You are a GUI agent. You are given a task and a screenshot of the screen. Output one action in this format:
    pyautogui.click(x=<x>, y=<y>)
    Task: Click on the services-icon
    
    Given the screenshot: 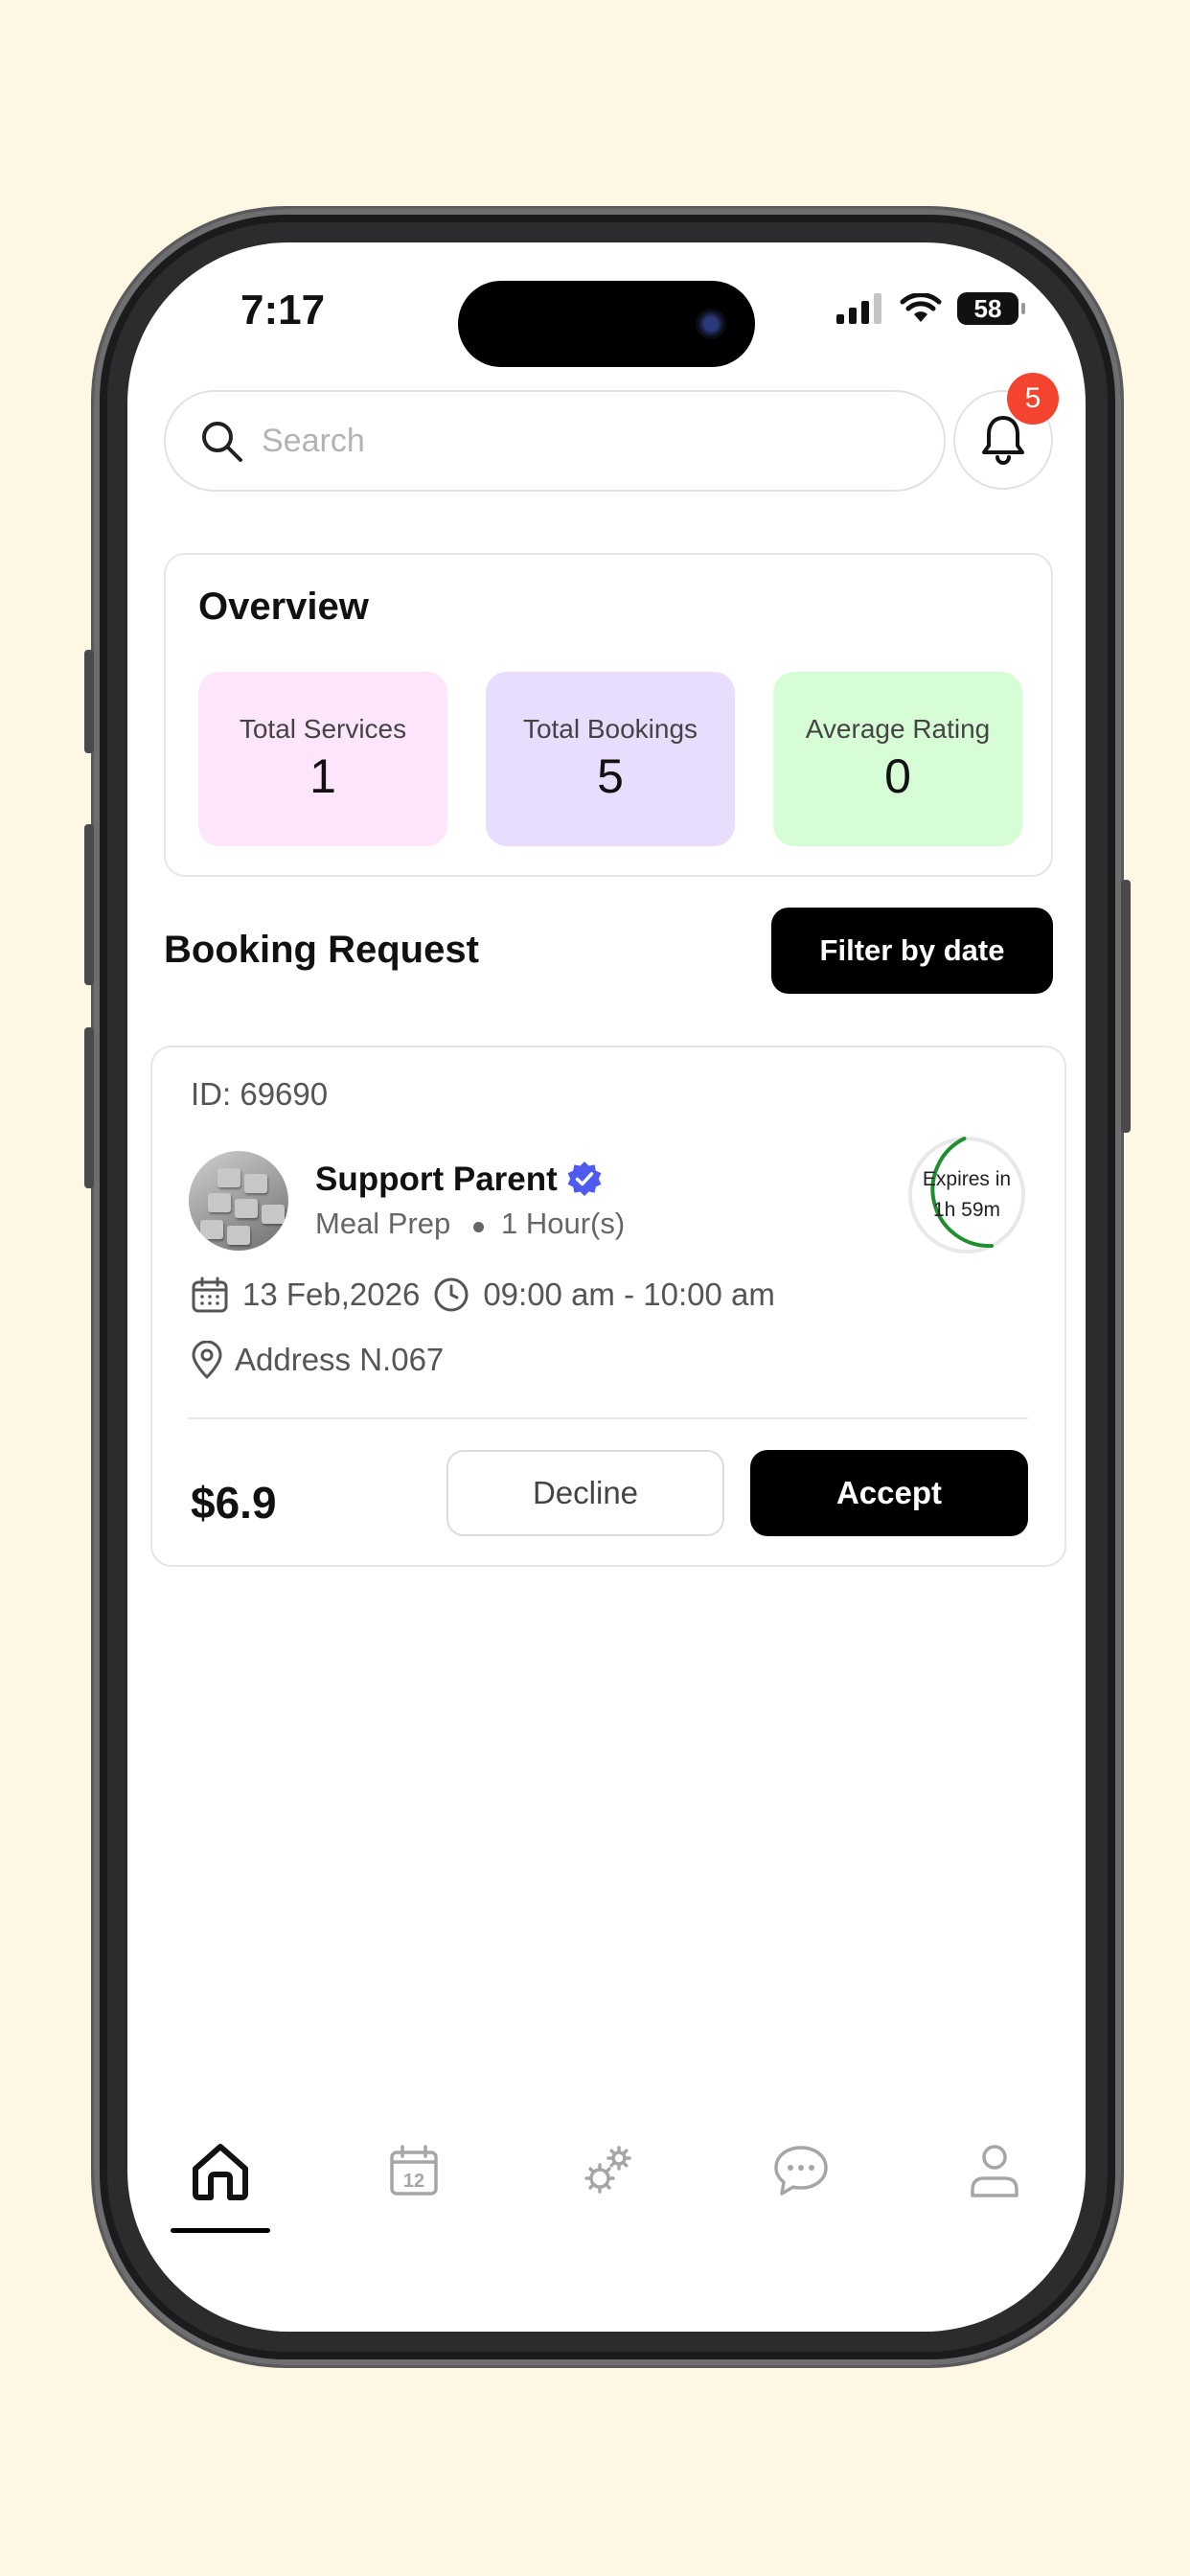 What is the action you would take?
    pyautogui.click(x=607, y=2170)
    